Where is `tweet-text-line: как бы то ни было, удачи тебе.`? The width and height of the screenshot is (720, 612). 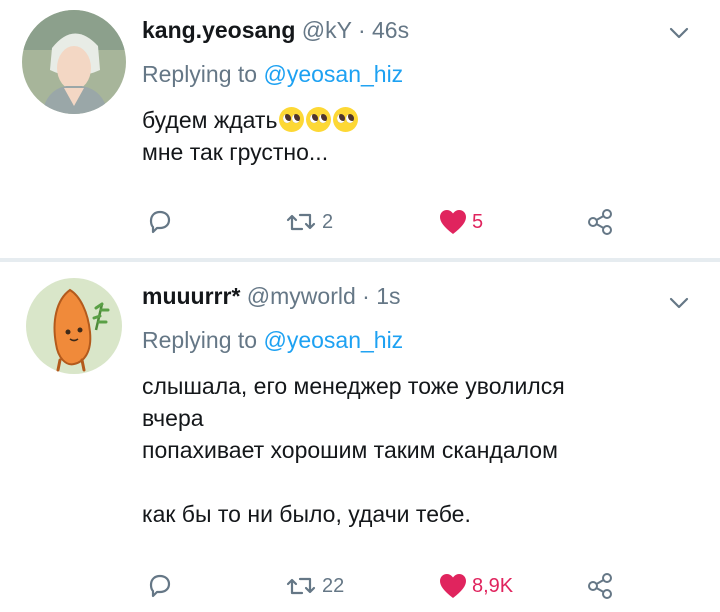
tweet-text-line: как бы то ни было, удачи тебе. is located at coordinates (306, 514).